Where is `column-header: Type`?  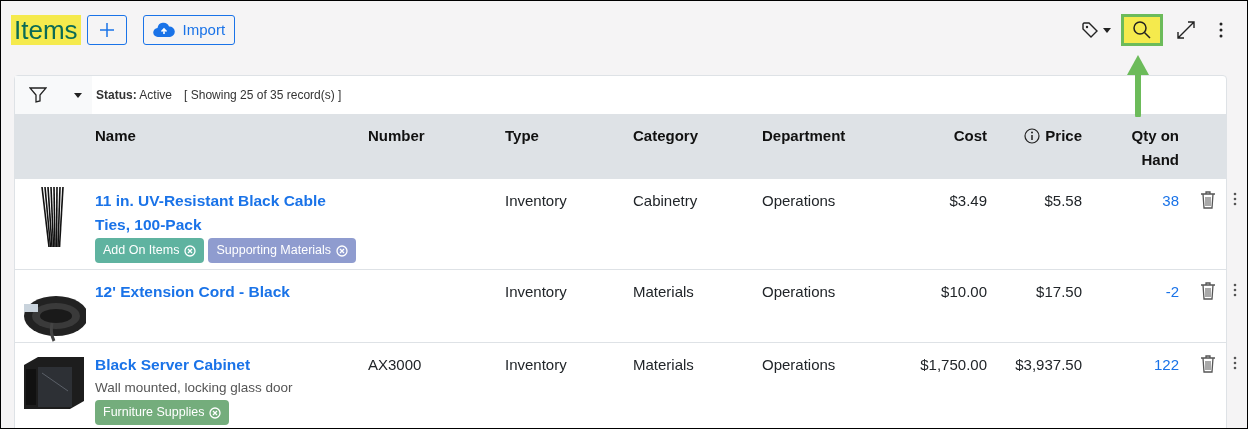 column-header: Type is located at coordinates (522, 136).